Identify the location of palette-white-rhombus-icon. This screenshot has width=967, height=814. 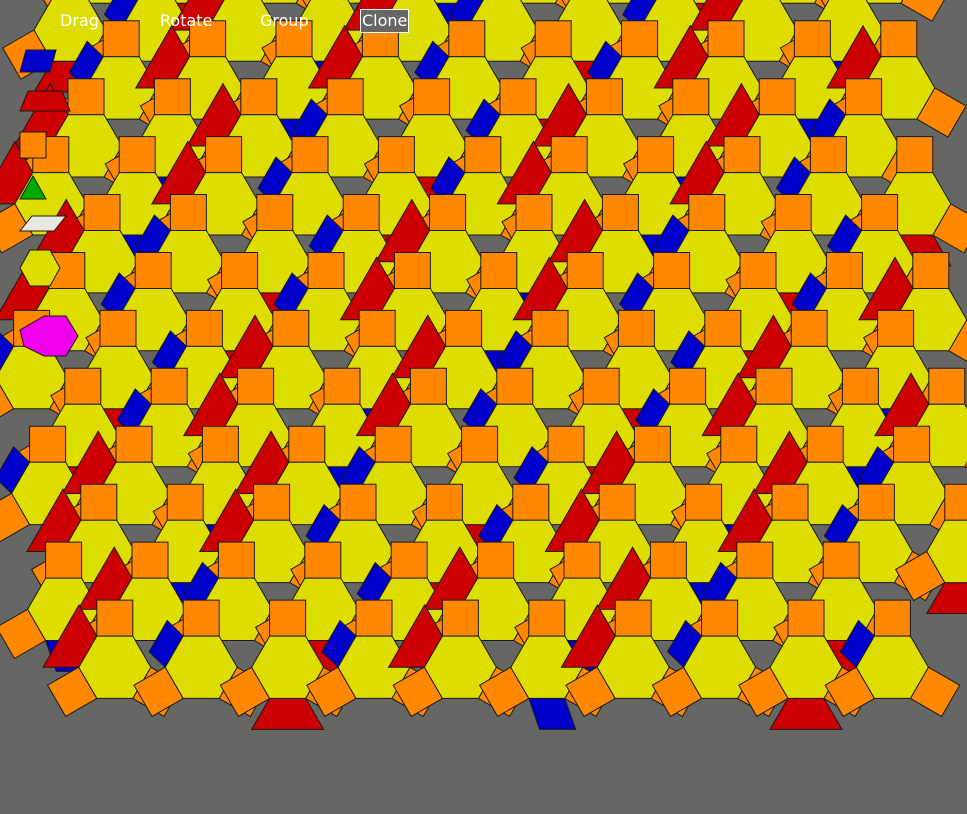
(43, 224).